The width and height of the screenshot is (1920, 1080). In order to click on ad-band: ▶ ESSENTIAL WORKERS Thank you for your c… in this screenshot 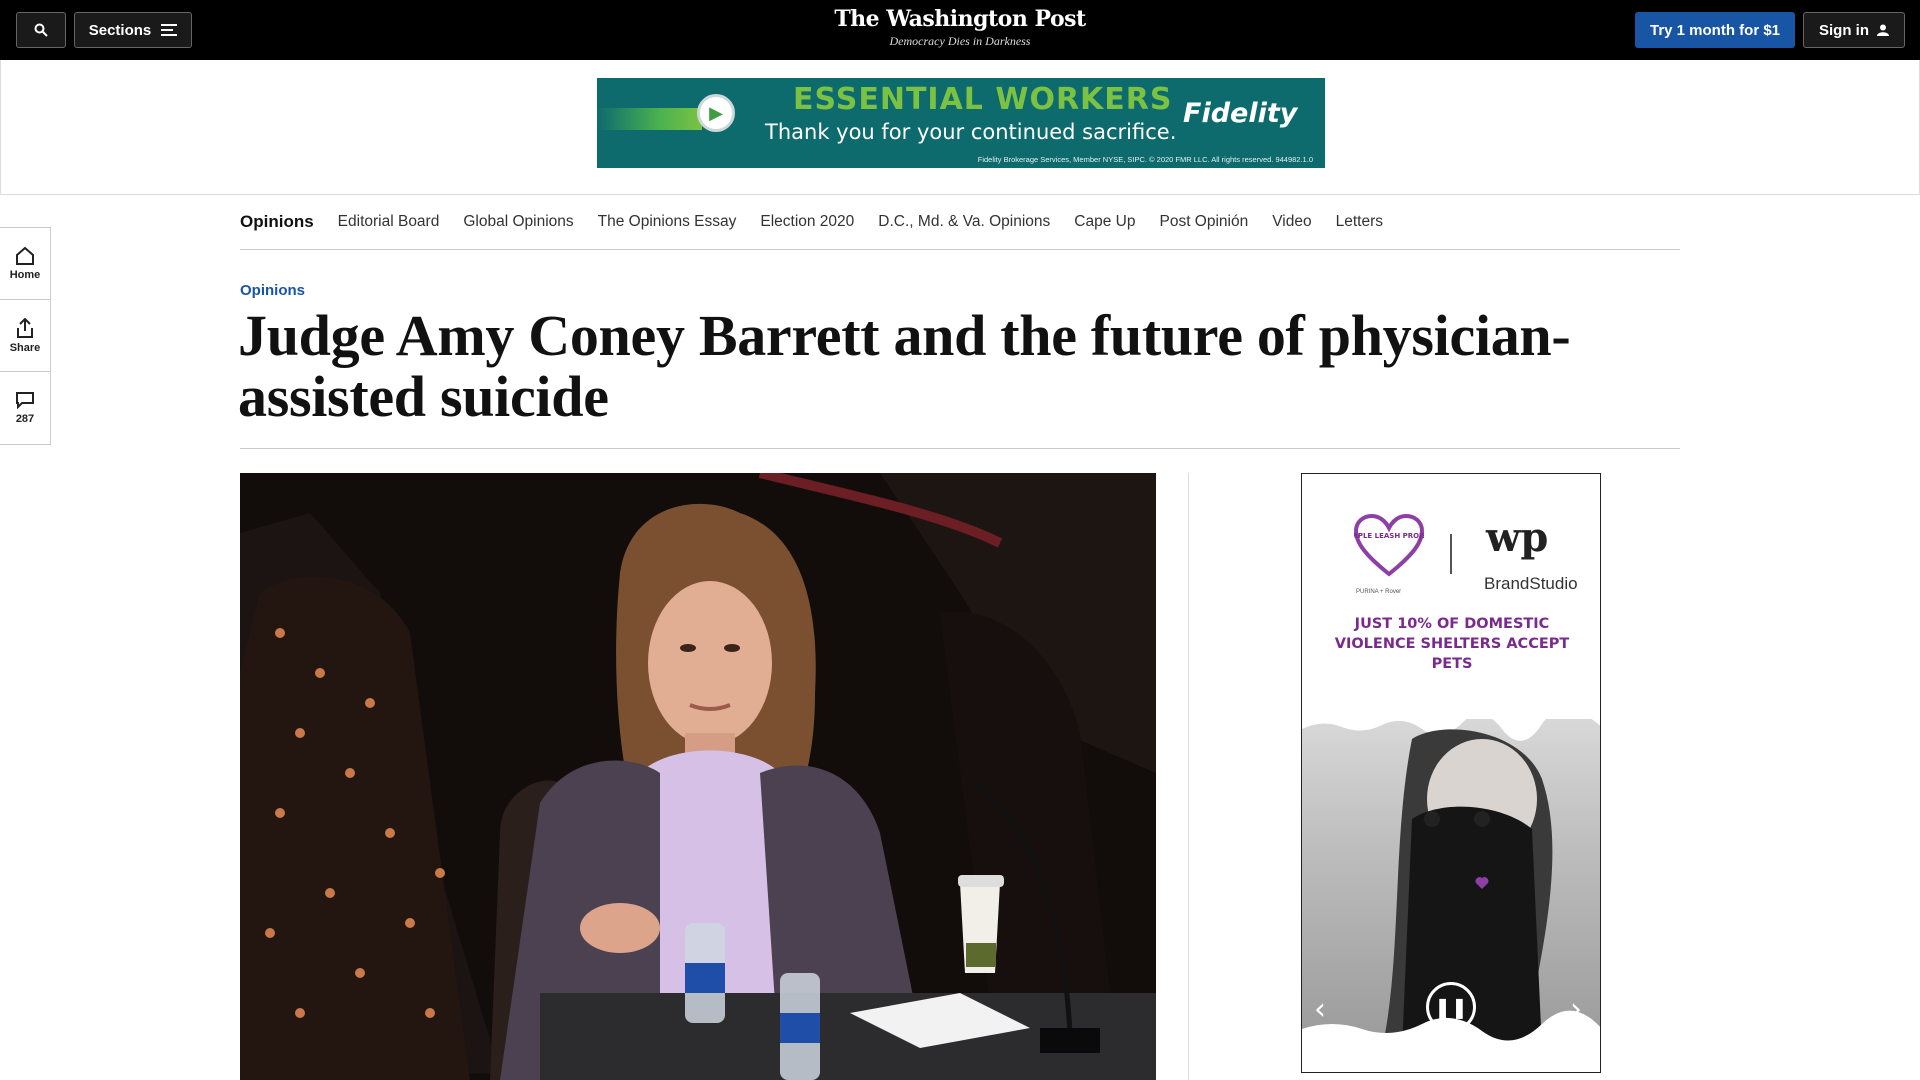, I will do `click(960, 127)`.